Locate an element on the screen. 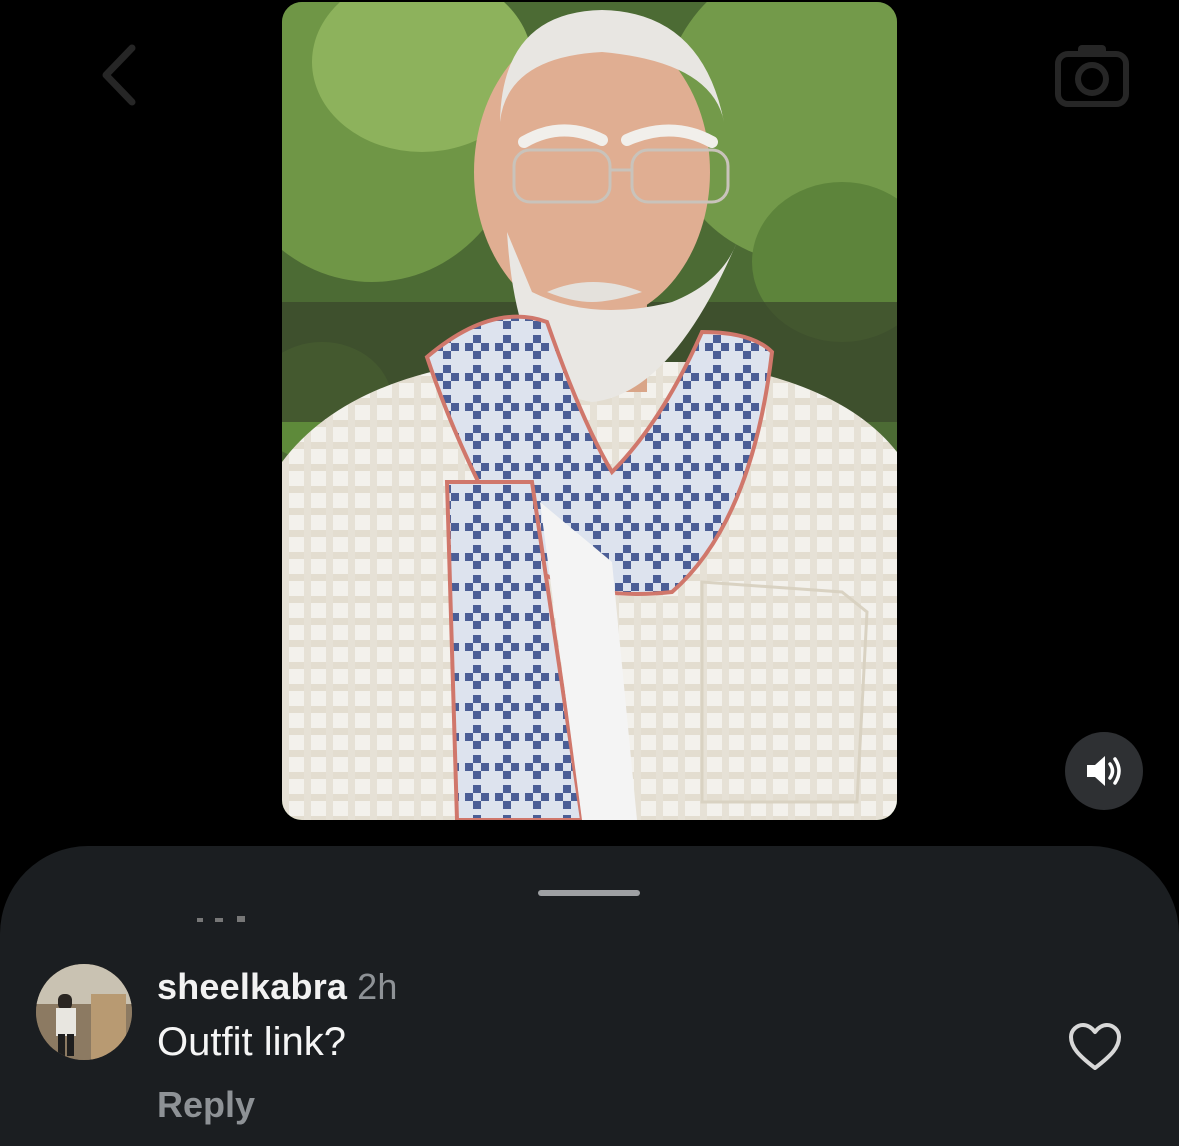 This screenshot has width=1179, height=1146. sheet-drag-handle is located at coordinates (589, 893).